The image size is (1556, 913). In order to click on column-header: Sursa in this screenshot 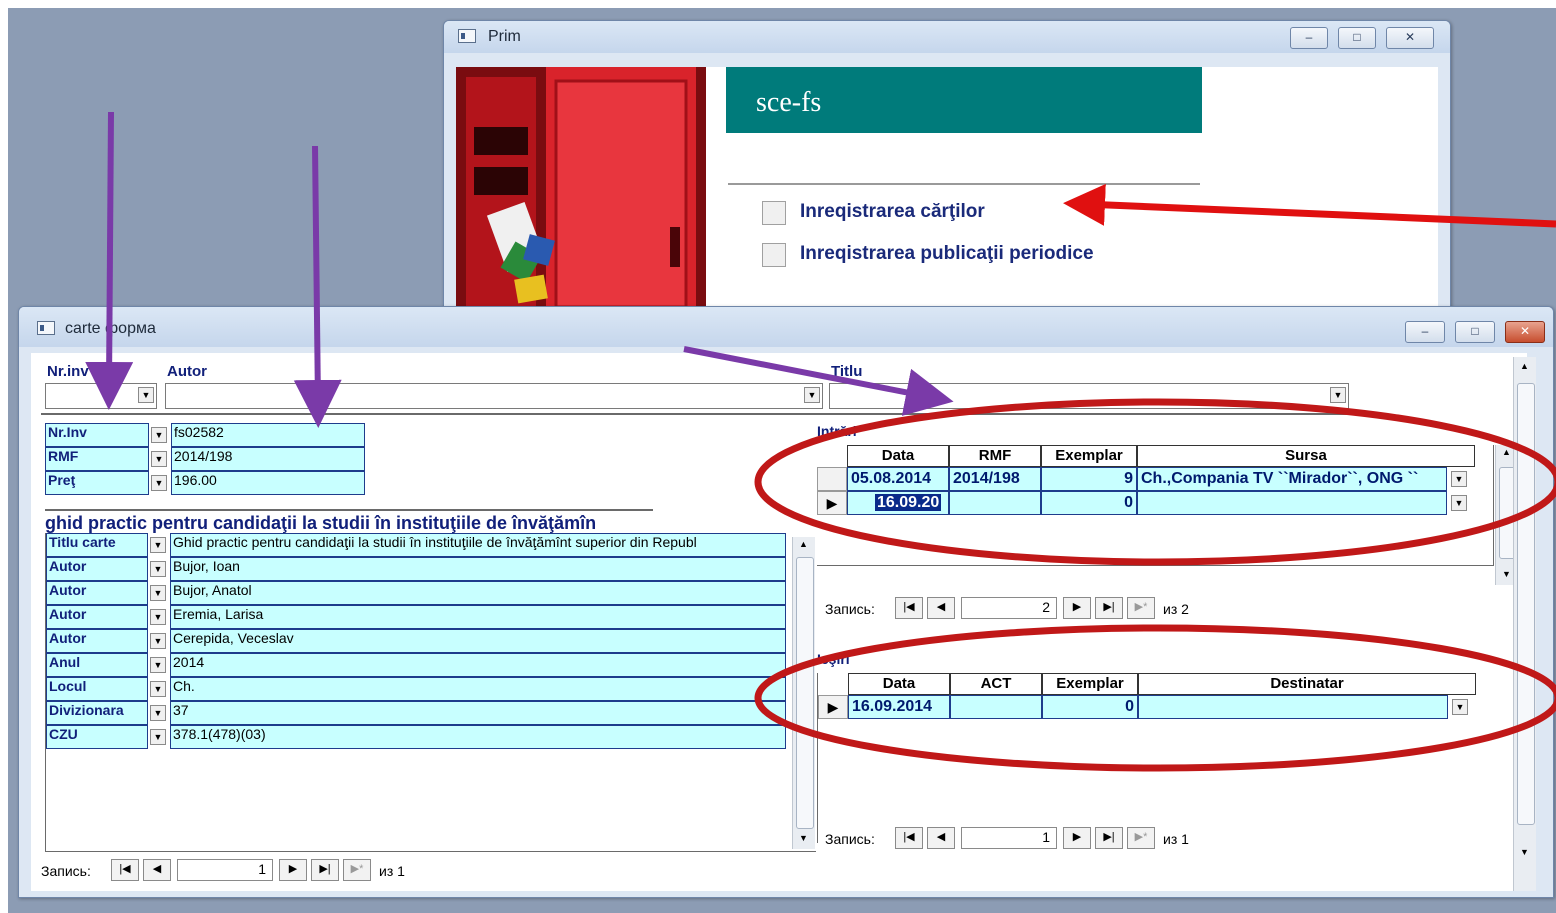, I will do `click(1306, 456)`.